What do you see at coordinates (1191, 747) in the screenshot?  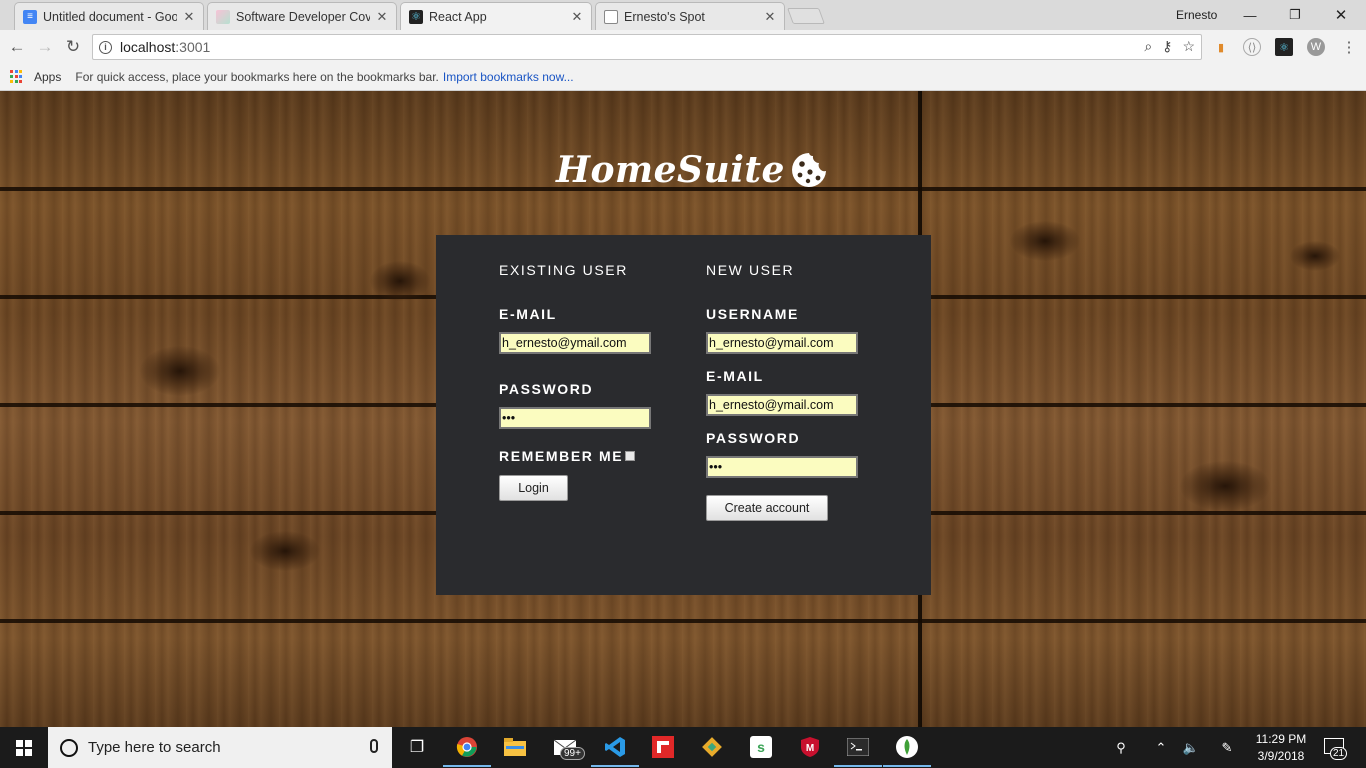 I see `volume-icon: 🔈` at bounding box center [1191, 747].